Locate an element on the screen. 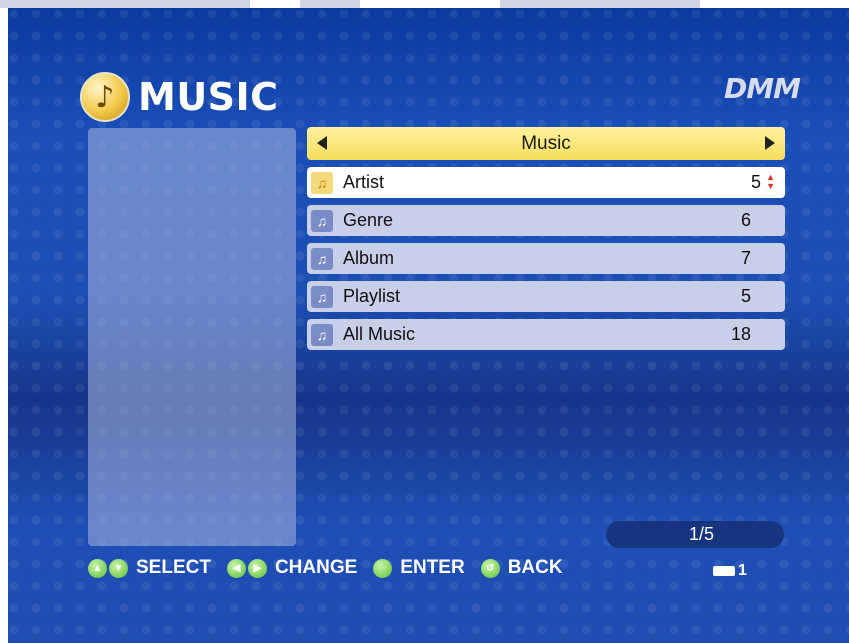 This screenshot has width=849, height=643. left-button-icon: ◀ is located at coordinates (236, 568).